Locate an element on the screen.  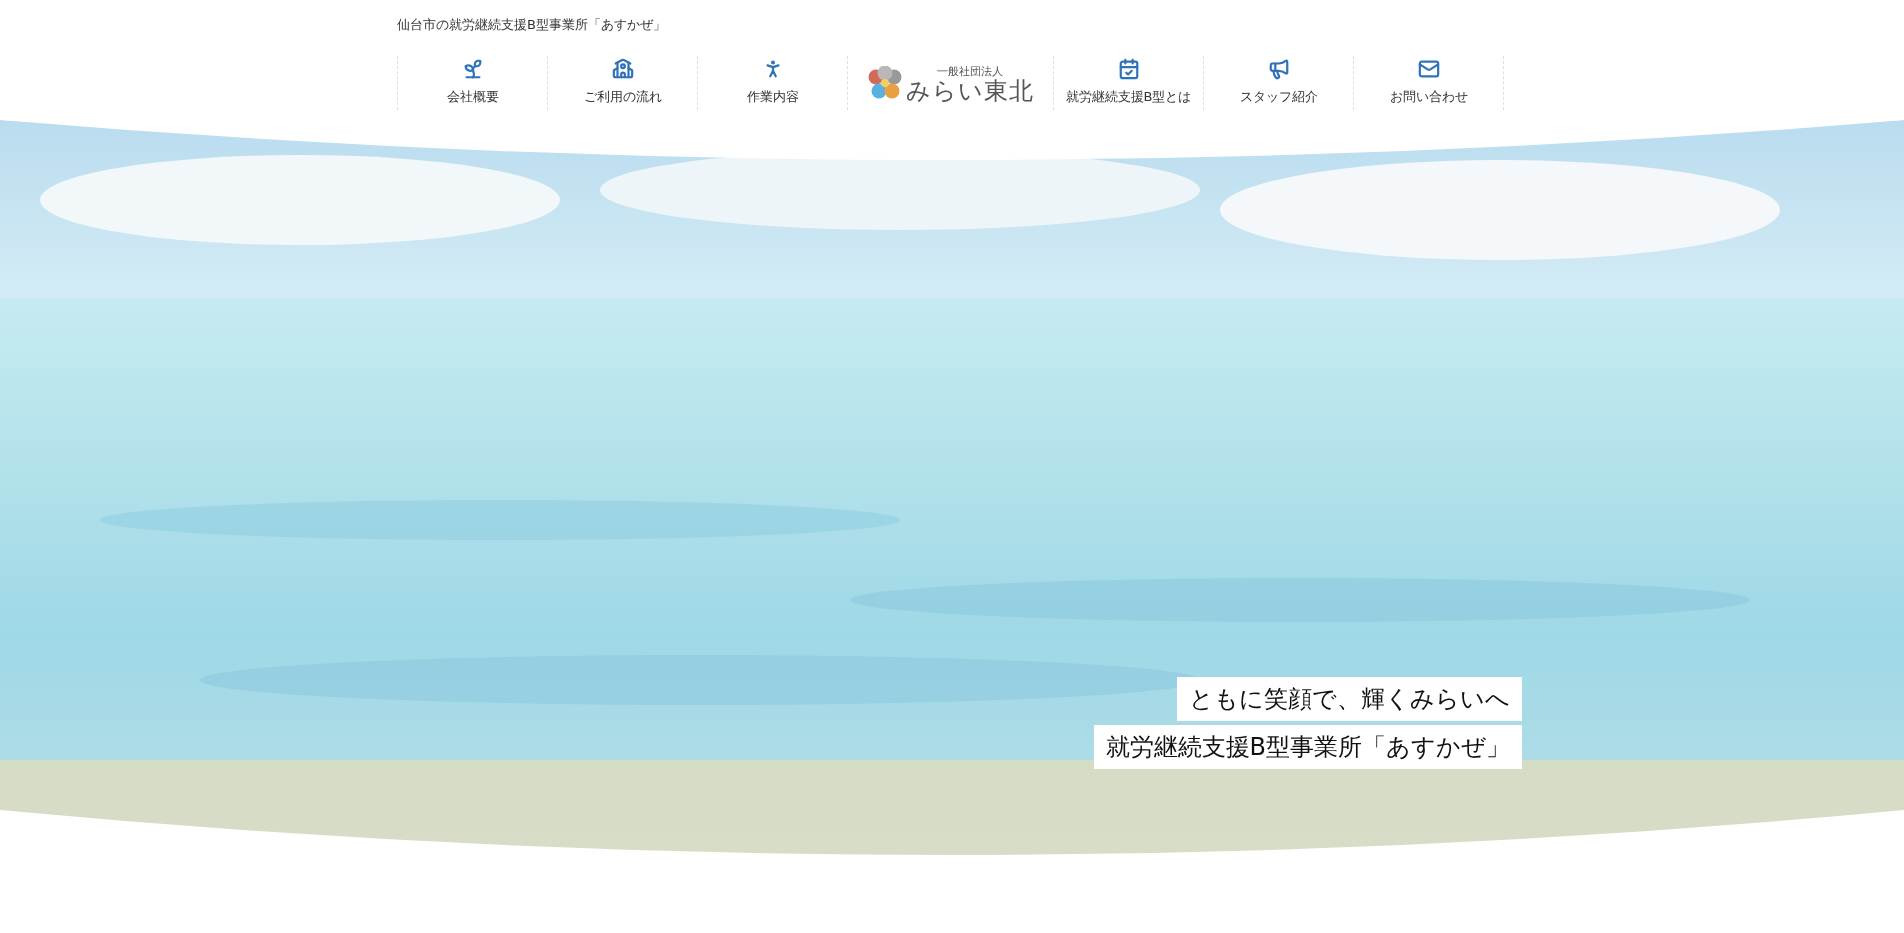
logo-subtitle: 一般社団法人 is located at coordinates (969, 71).